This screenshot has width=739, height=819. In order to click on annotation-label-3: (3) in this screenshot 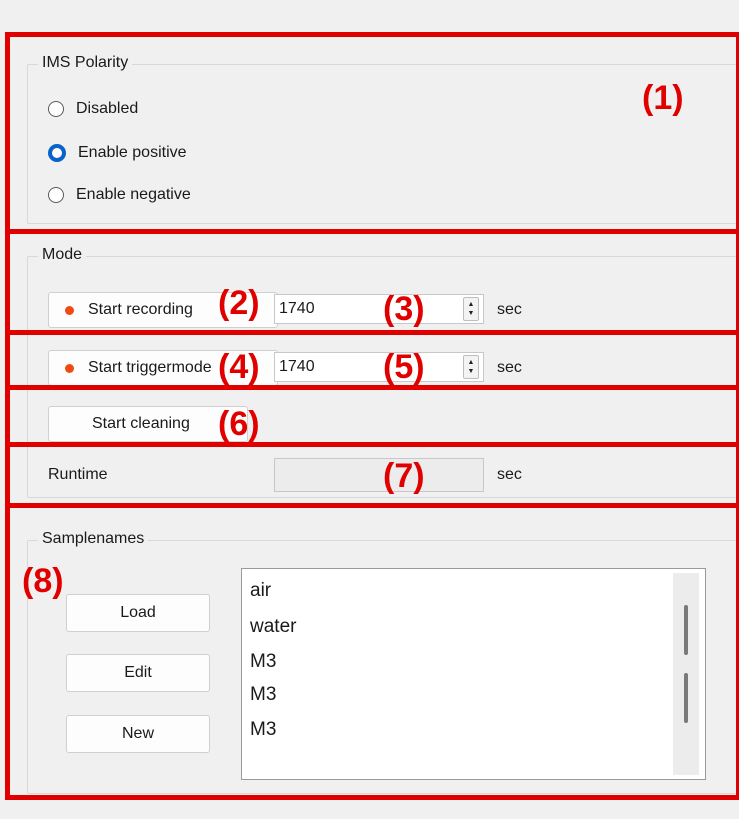, I will do `click(404, 309)`.